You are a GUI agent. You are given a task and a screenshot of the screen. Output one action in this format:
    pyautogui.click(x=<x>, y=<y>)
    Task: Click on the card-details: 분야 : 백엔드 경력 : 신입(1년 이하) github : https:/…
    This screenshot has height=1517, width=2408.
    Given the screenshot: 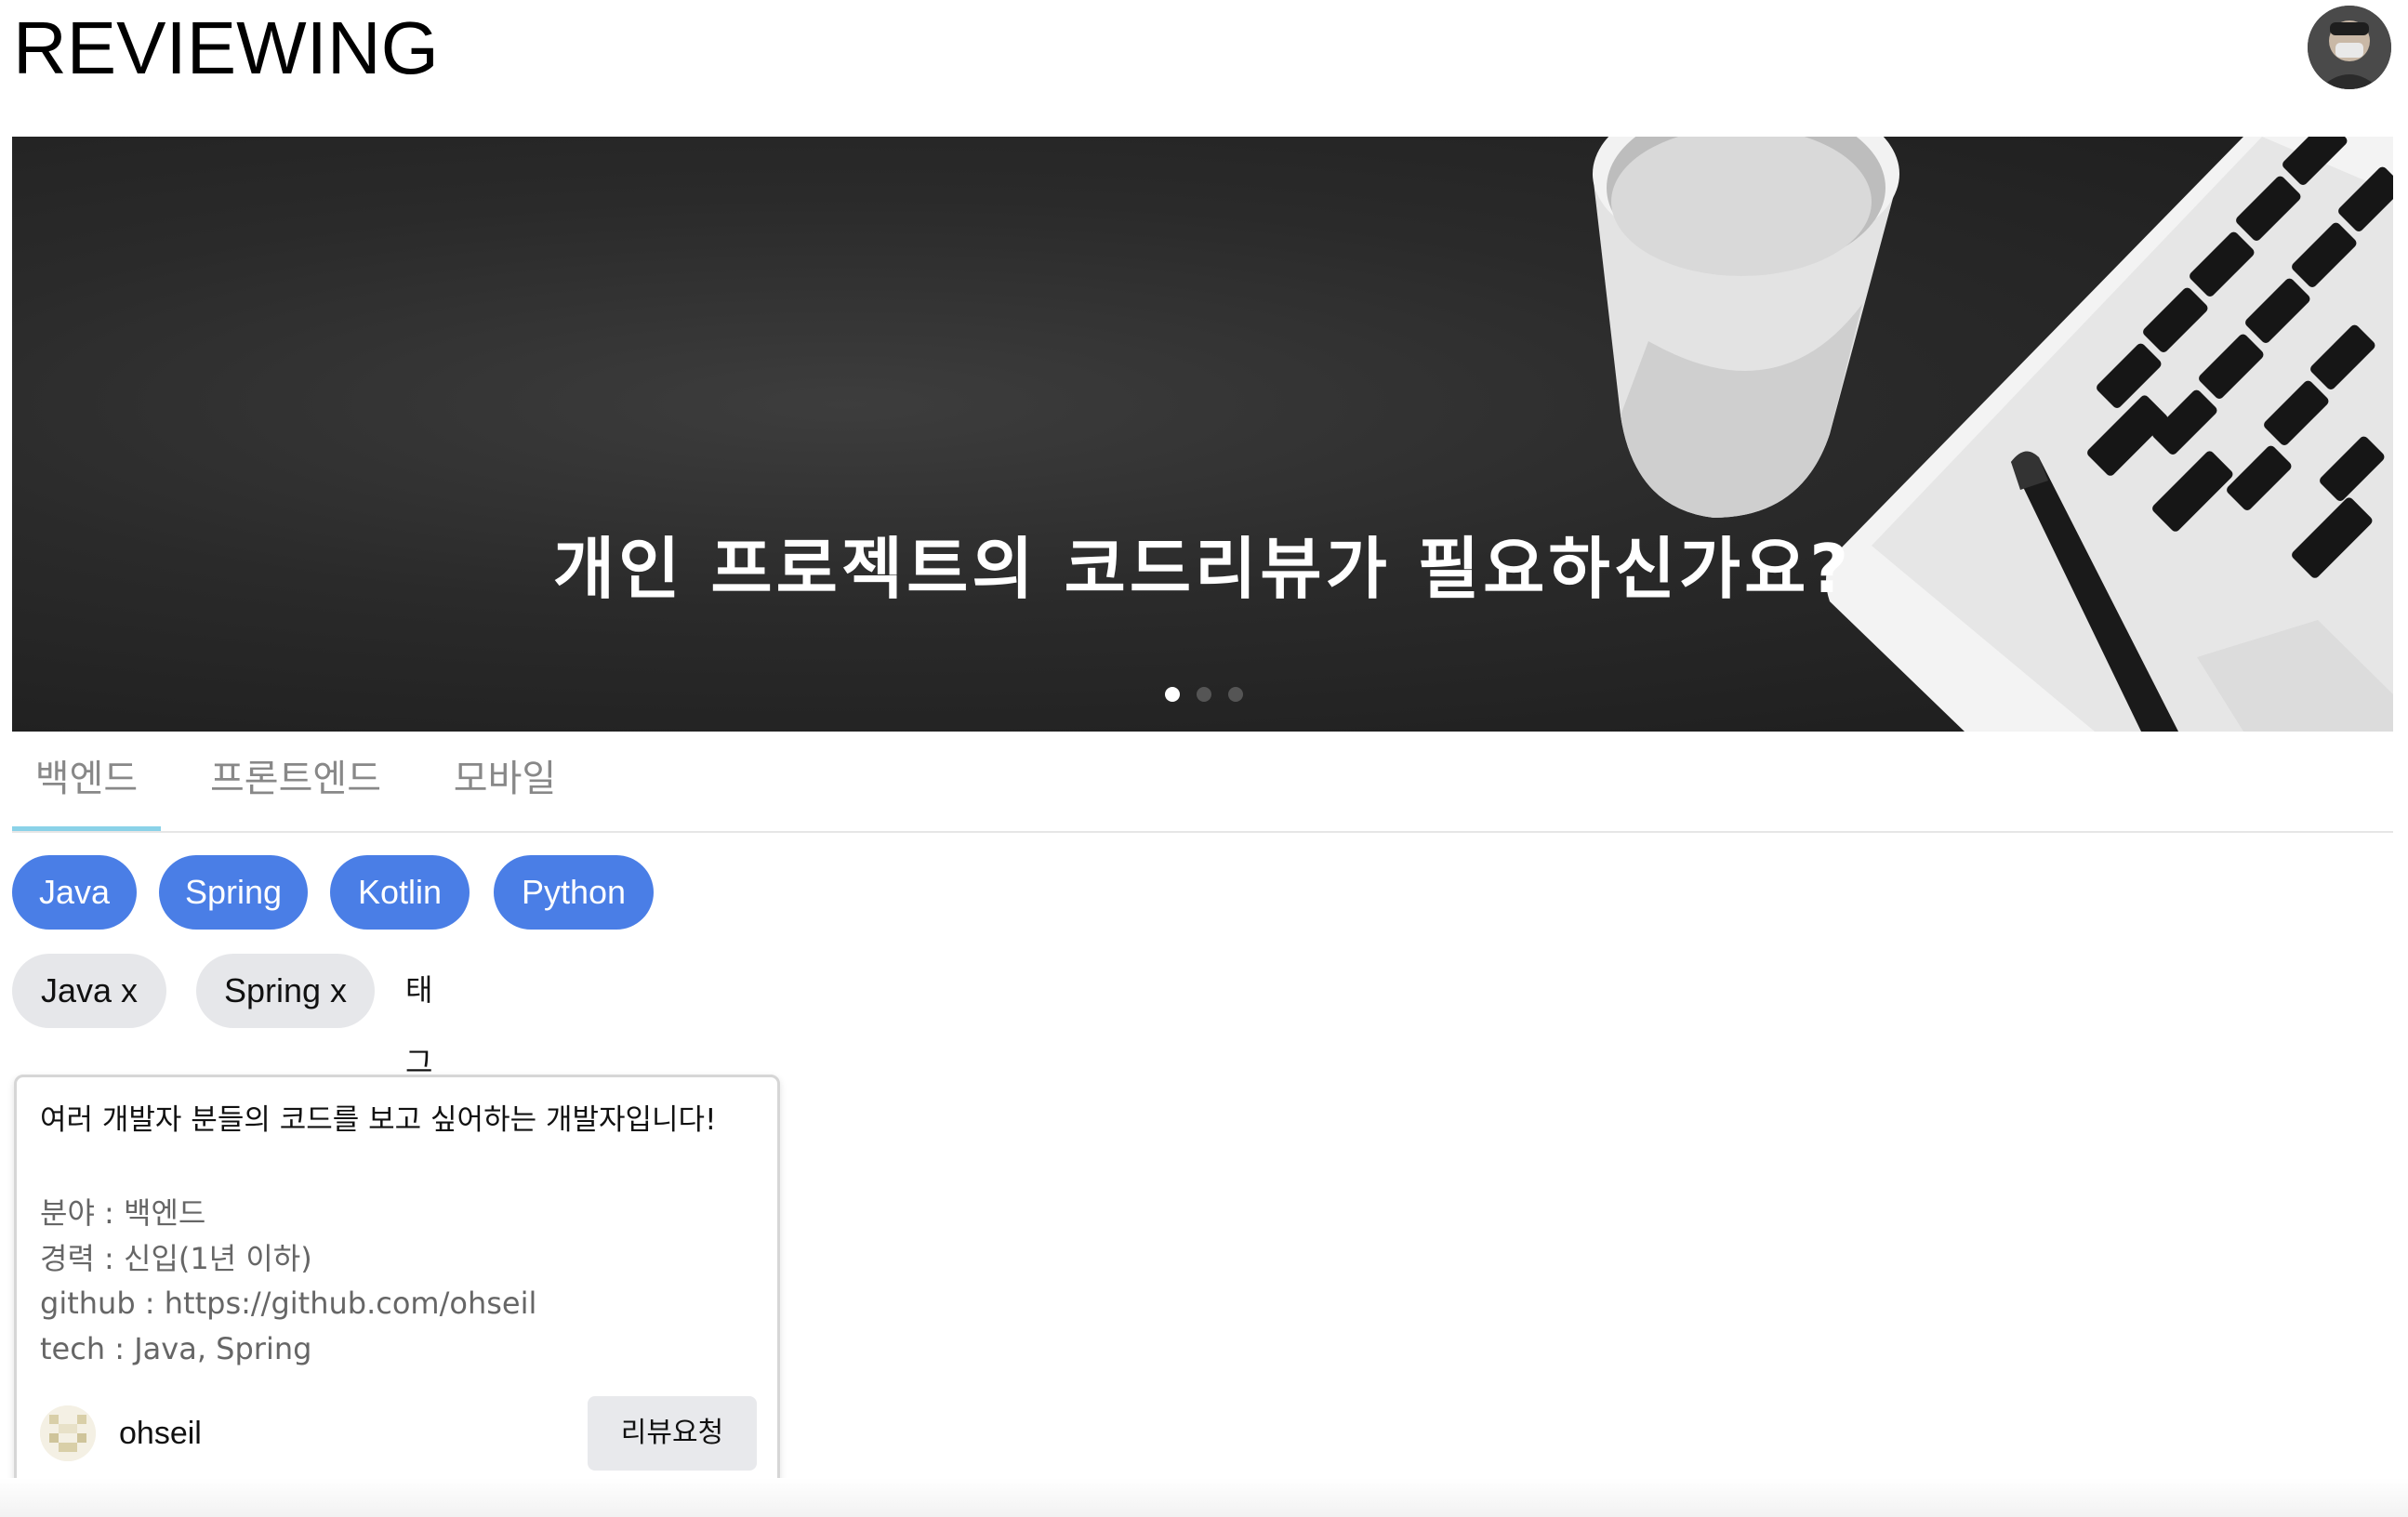 What is the action you would take?
    pyautogui.click(x=288, y=1281)
    